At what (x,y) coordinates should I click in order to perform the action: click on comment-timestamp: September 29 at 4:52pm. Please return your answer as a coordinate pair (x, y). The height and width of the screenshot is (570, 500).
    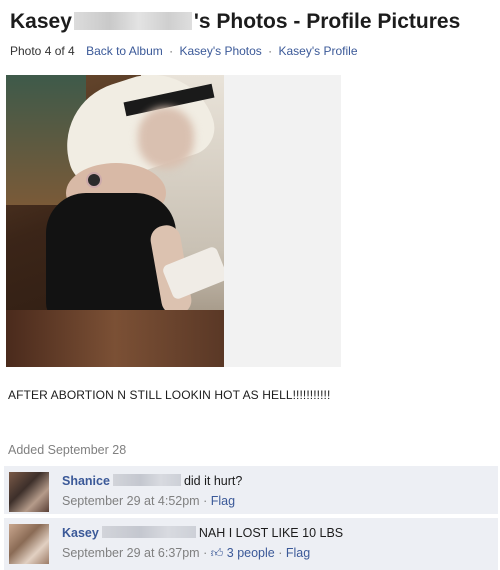
    Looking at the image, I should click on (131, 501).